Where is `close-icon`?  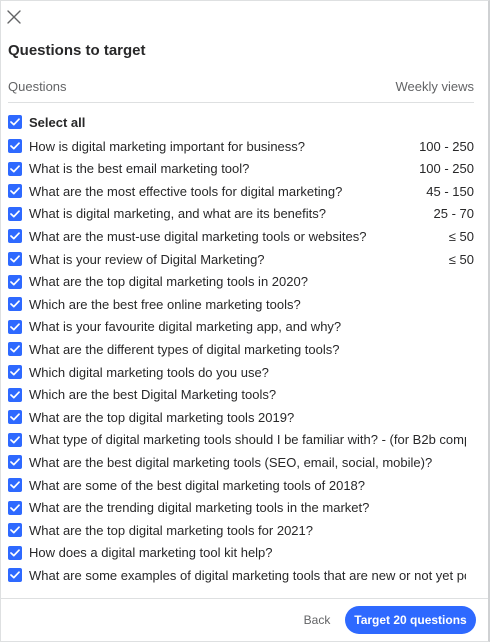 close-icon is located at coordinates (14, 17).